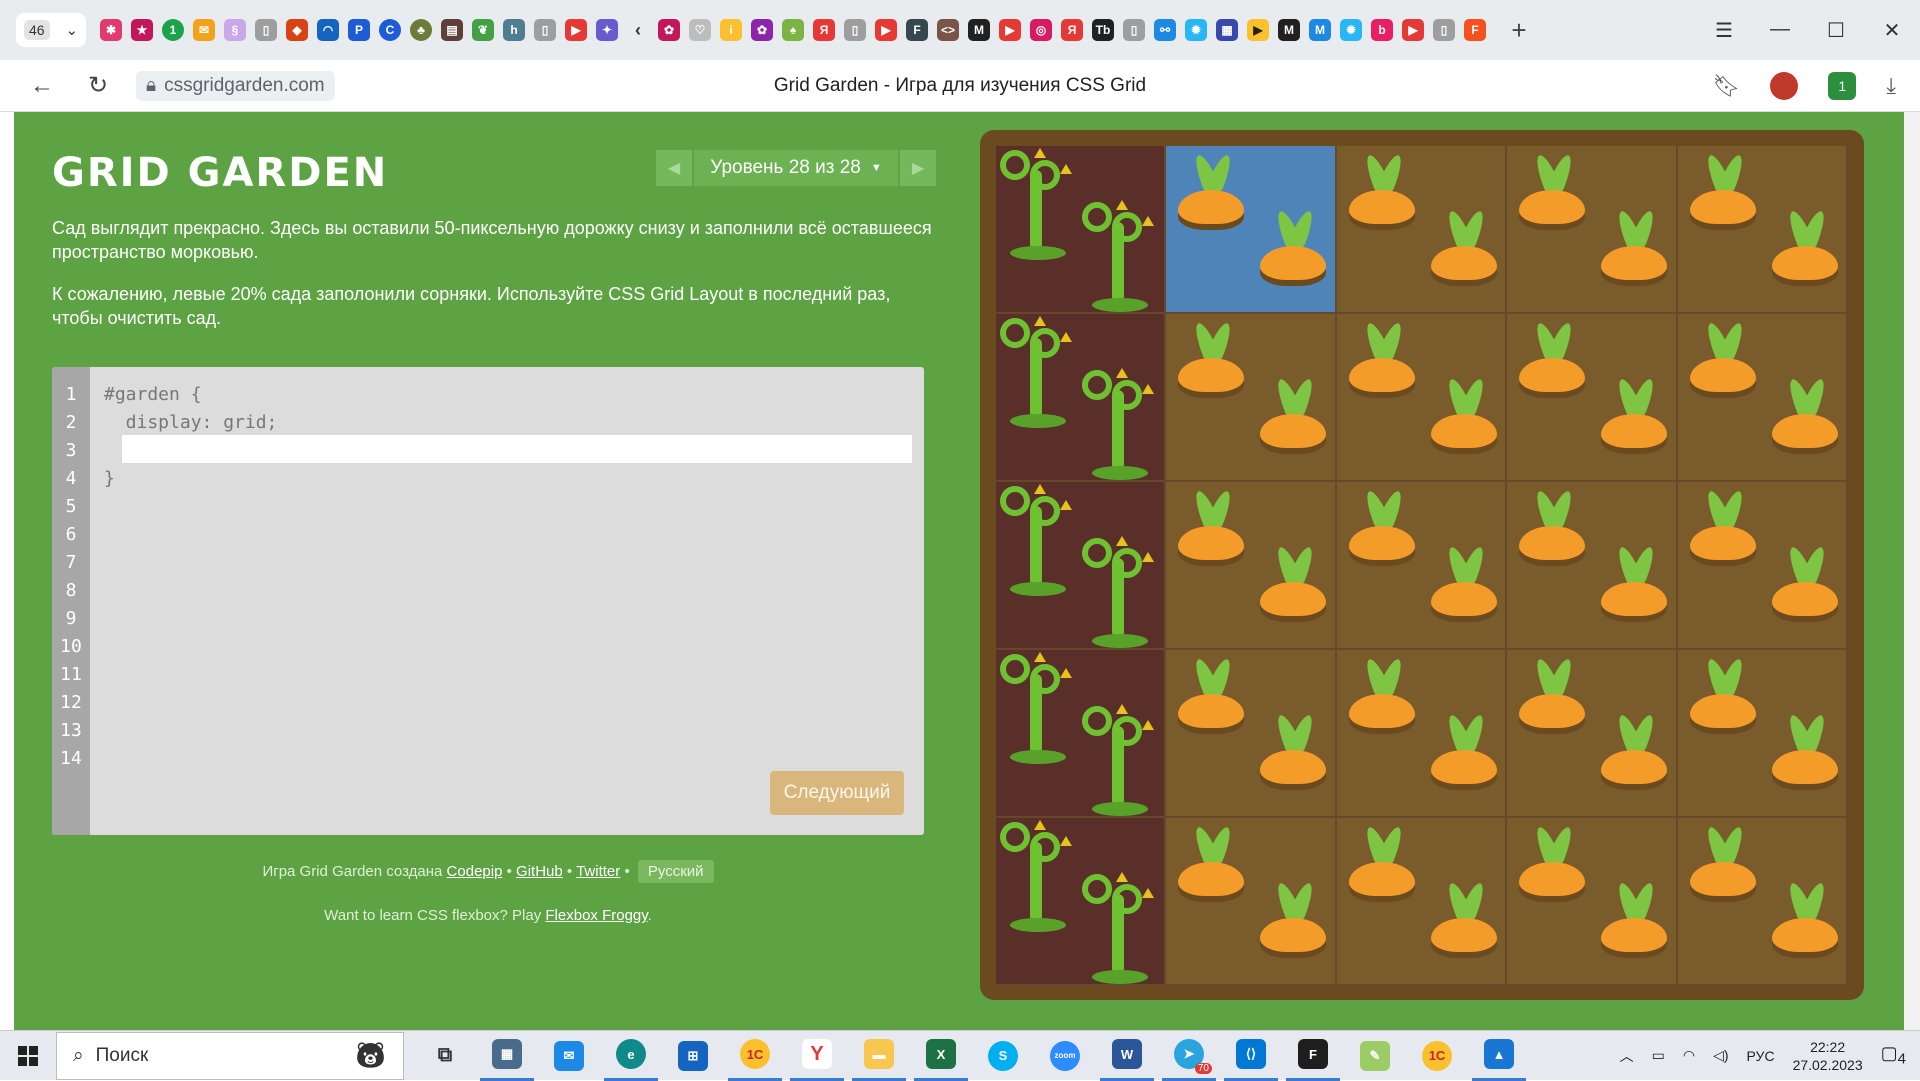 This screenshot has height=1081, width=1920. What do you see at coordinates (204, 30) in the screenshot?
I see `mail-tab-icon: ✉` at bounding box center [204, 30].